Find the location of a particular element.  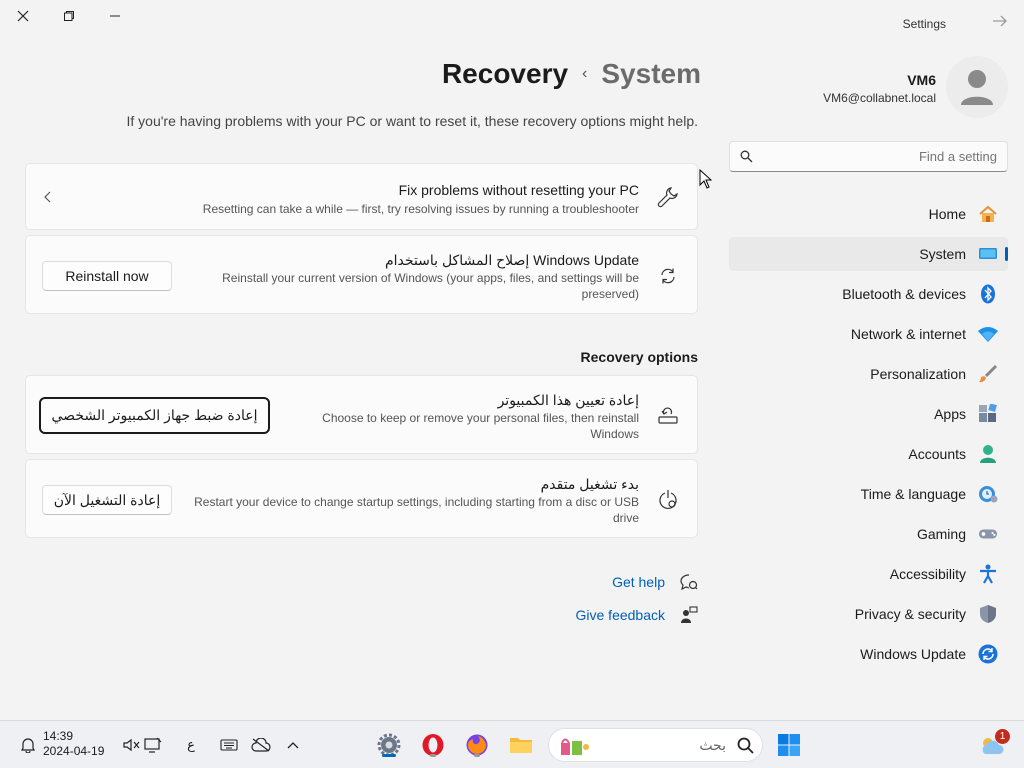

user-name: VM6 is located at coordinates (921, 80).